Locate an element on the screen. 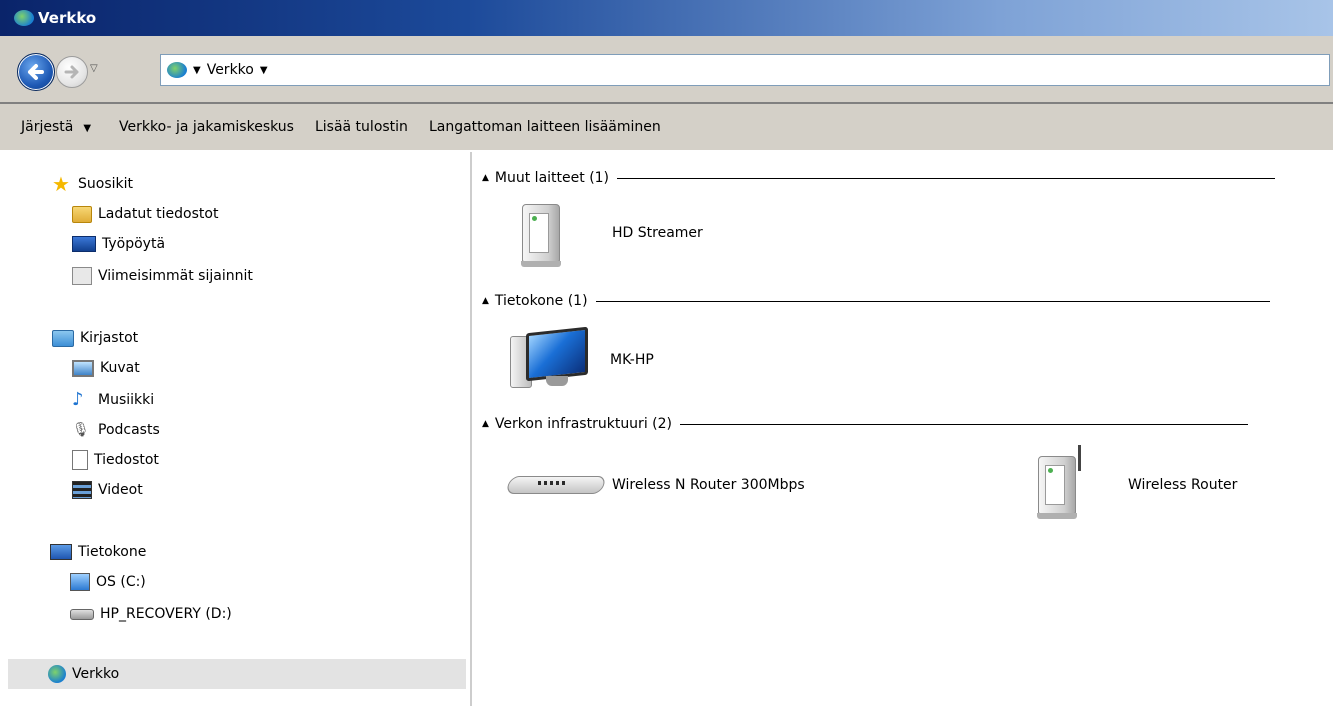  nav-music-label: Musiikki is located at coordinates (126, 400).